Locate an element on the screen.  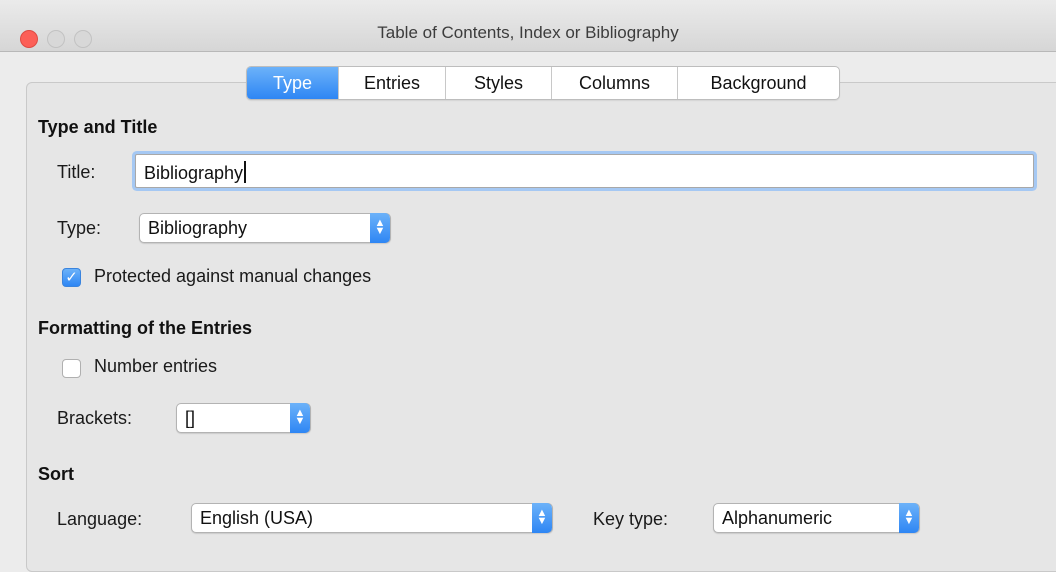
text-caret is located at coordinates (245, 172).